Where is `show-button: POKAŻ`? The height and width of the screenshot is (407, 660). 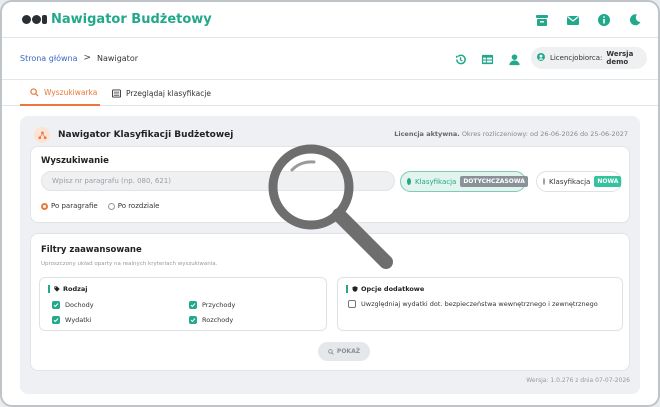
show-button: POKAŻ is located at coordinates (344, 351).